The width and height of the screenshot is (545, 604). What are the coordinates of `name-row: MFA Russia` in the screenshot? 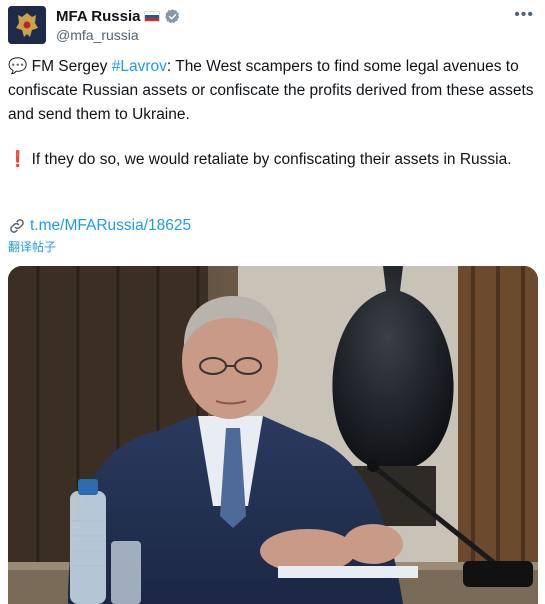 It's located at (118, 16).